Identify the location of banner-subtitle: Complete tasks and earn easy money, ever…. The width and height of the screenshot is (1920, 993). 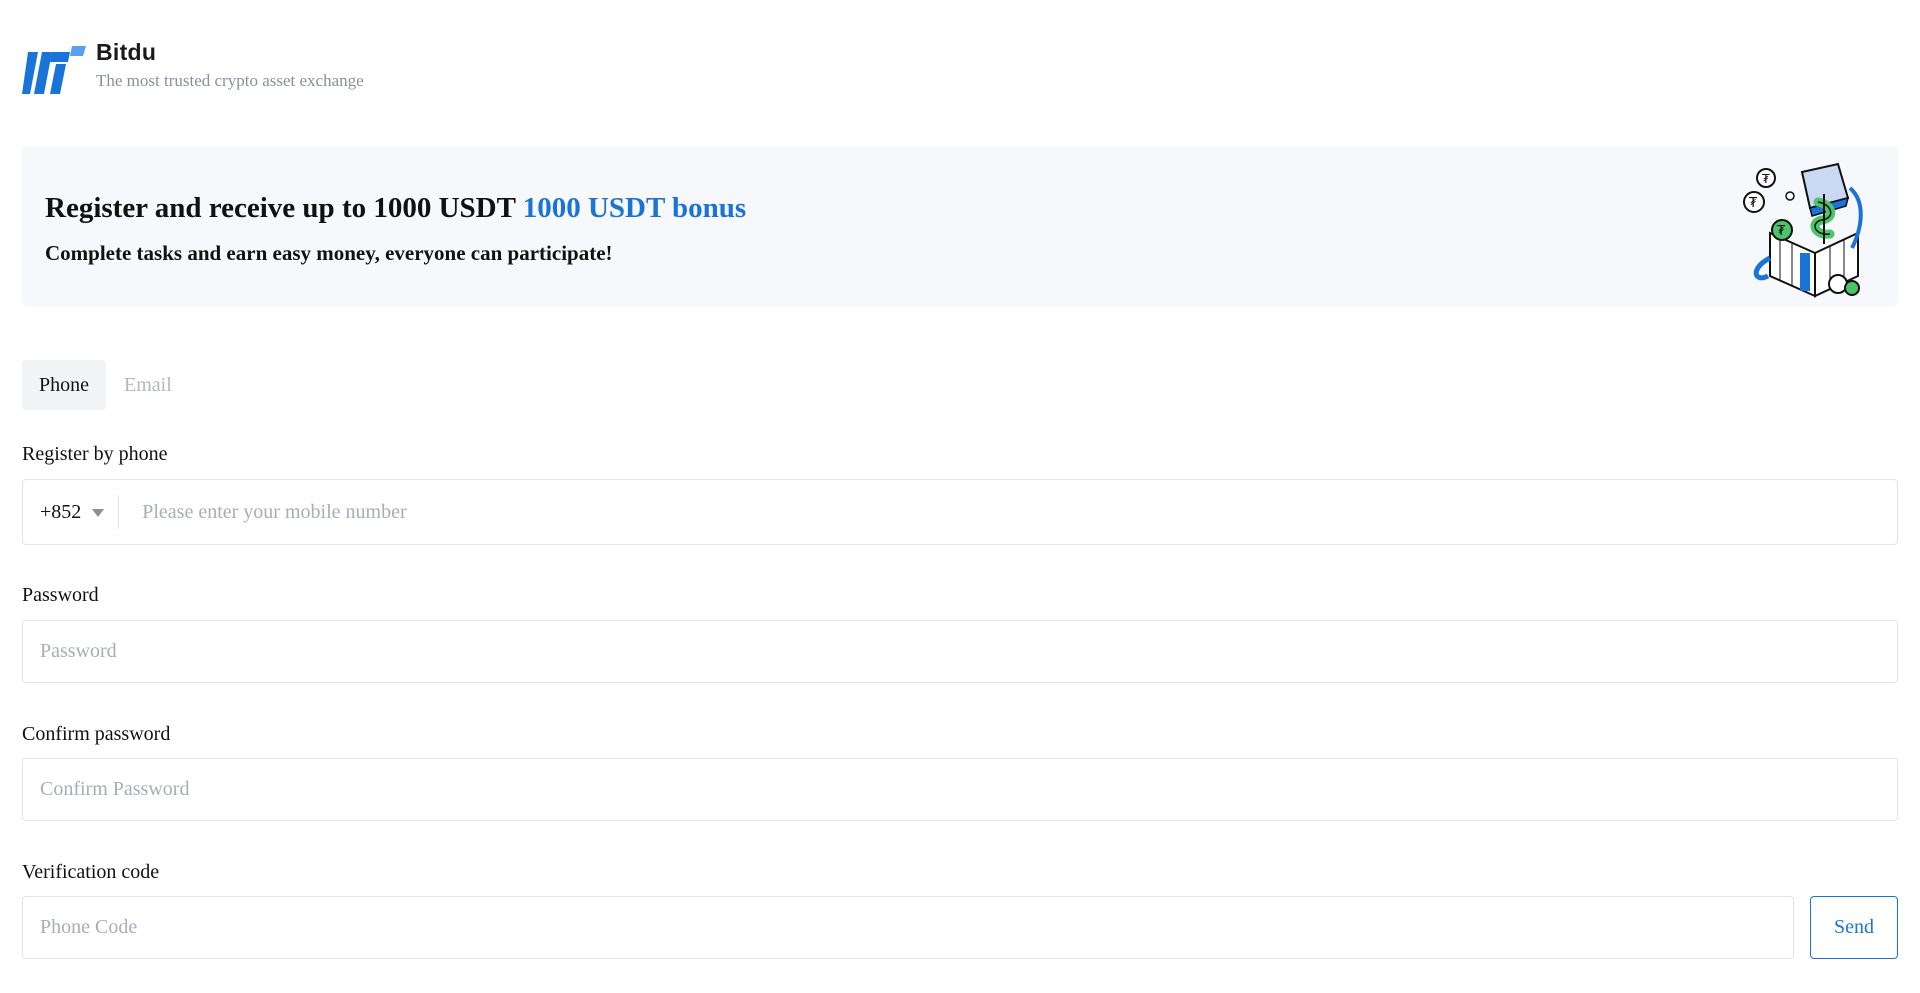
(329, 253).